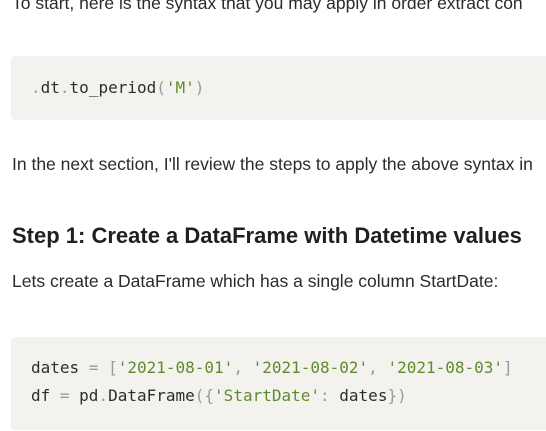  I want to click on code-token-paren: ), so click(199, 87).